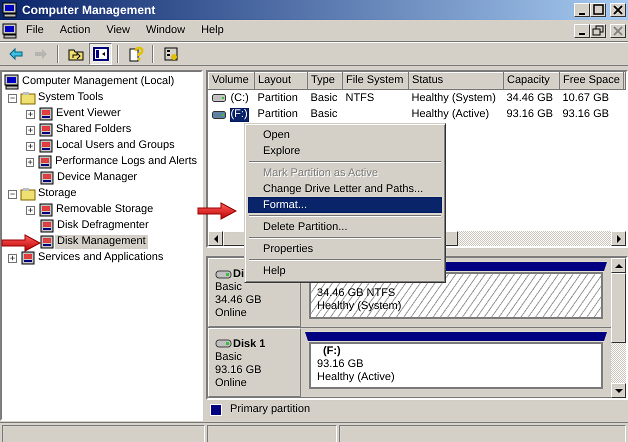 This screenshot has width=628, height=442. What do you see at coordinates (451, 114) in the screenshot?
I see `table-cell: Healthy (Active)` at bounding box center [451, 114].